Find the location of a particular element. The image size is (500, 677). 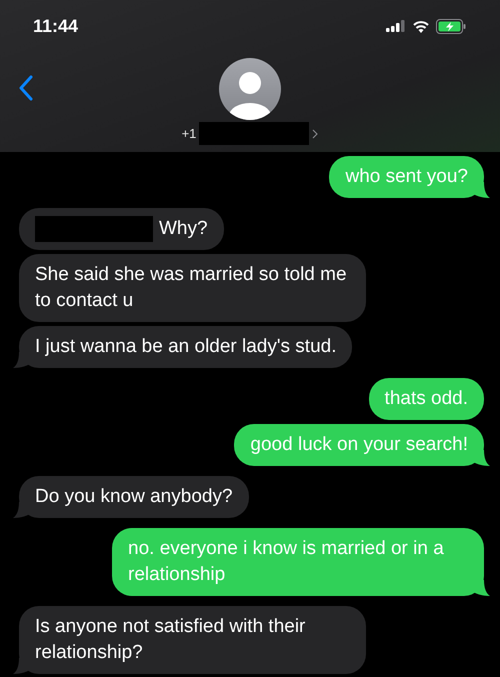

wifi-icon is located at coordinates (421, 26).